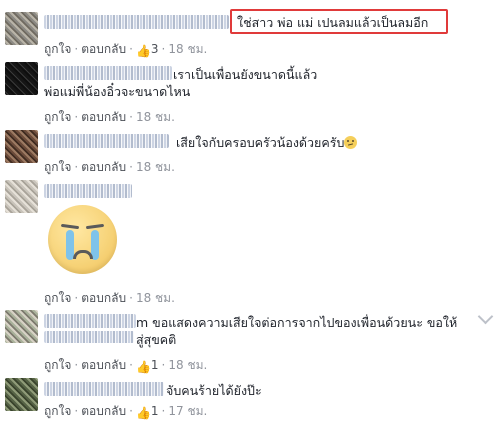  What do you see at coordinates (245, 74) in the screenshot?
I see `comment-text-line1: เราเป็นเพื่อนยังขนาดนี้แล้ว` at bounding box center [245, 74].